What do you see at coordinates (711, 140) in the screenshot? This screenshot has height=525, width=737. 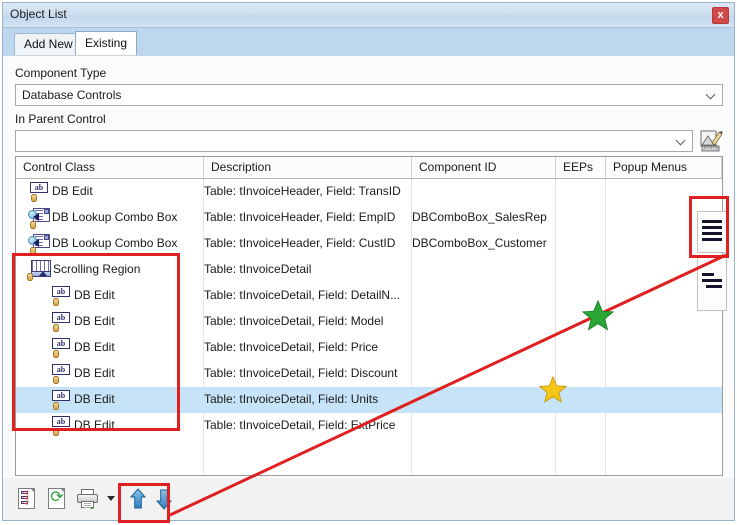 I see `ruler-pencil-icon` at bounding box center [711, 140].